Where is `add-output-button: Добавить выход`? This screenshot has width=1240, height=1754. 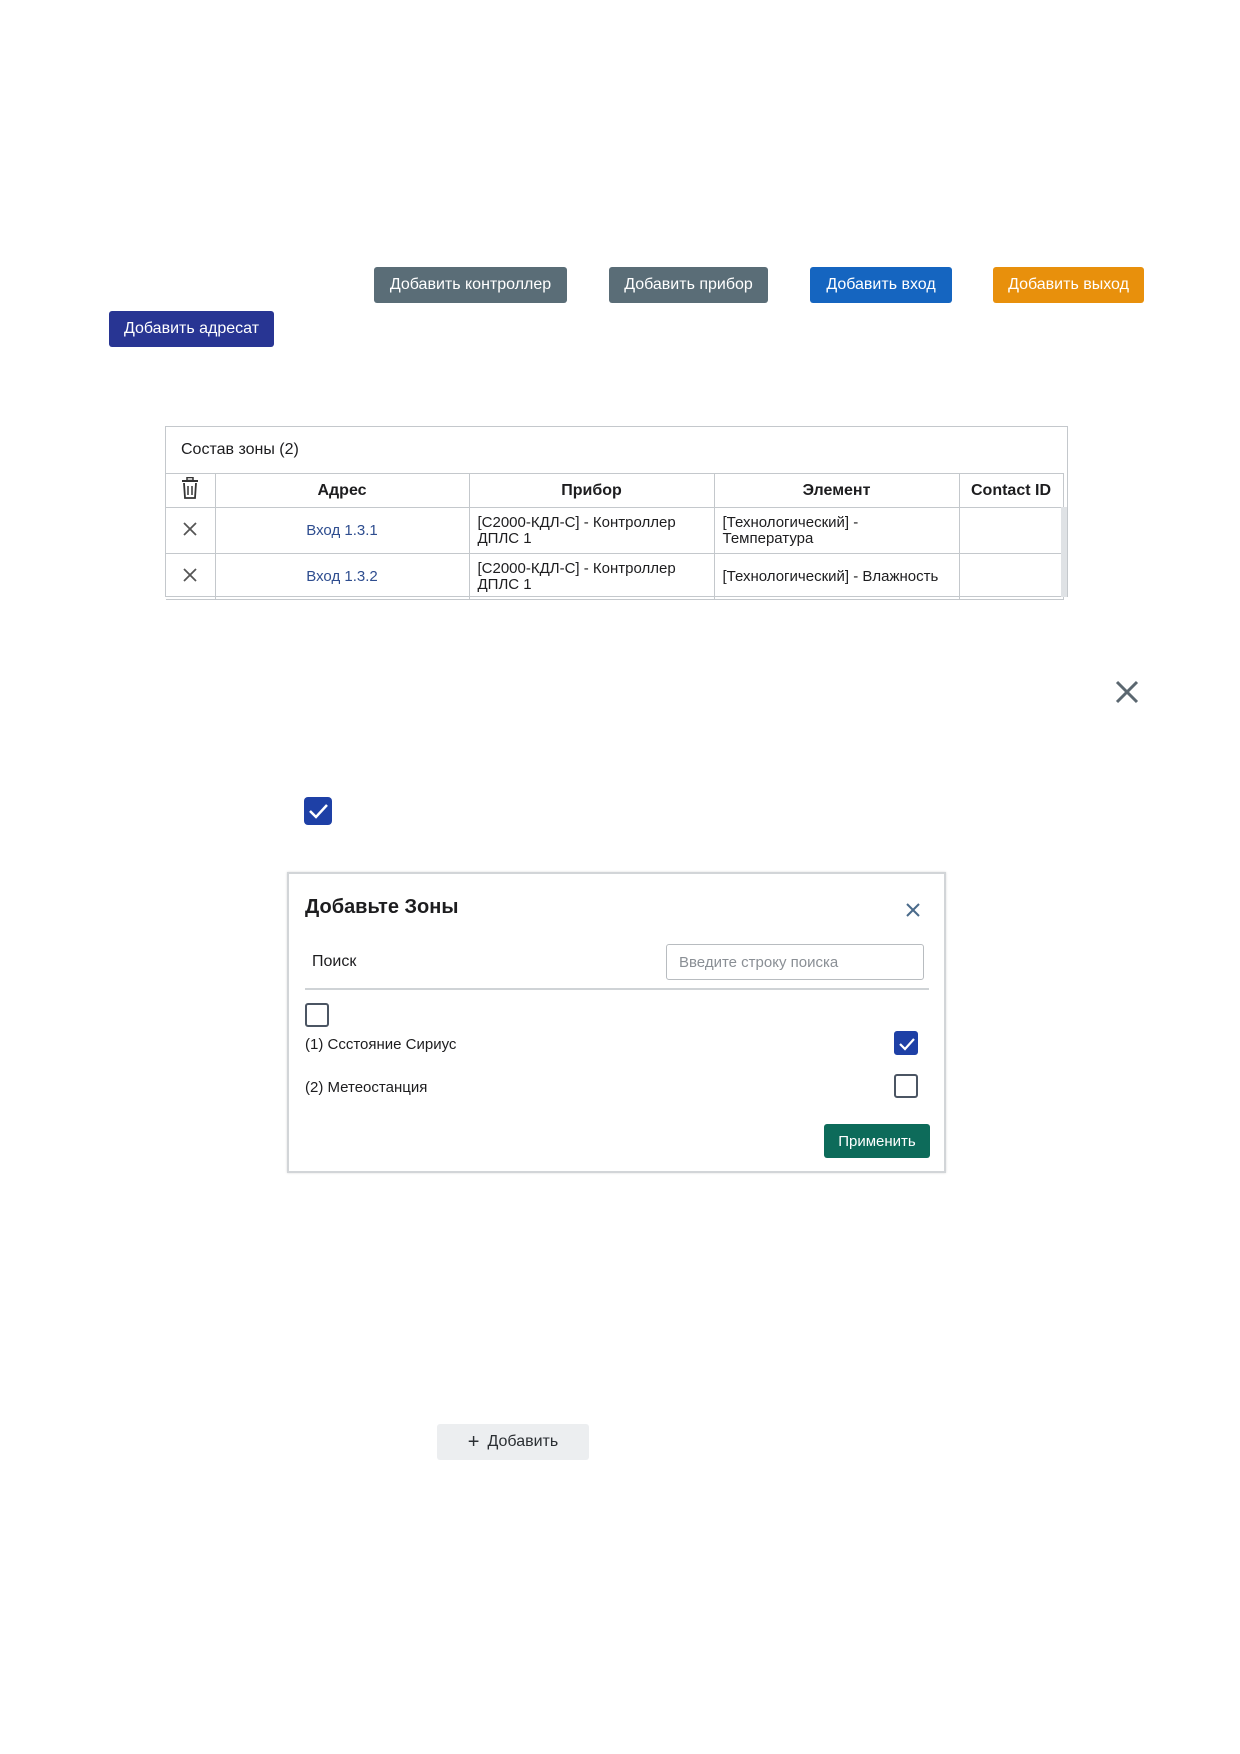 add-output-button: Добавить выход is located at coordinates (1068, 285).